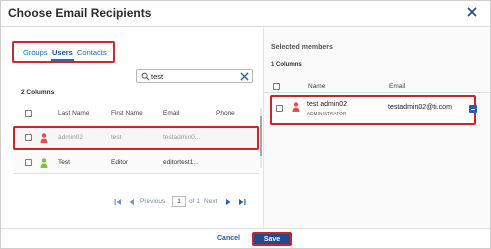 Image resolution: width=491 pixels, height=249 pixels. Describe the element at coordinates (73, 113) in the screenshot. I see `column-header-last-name: Last Name` at that location.